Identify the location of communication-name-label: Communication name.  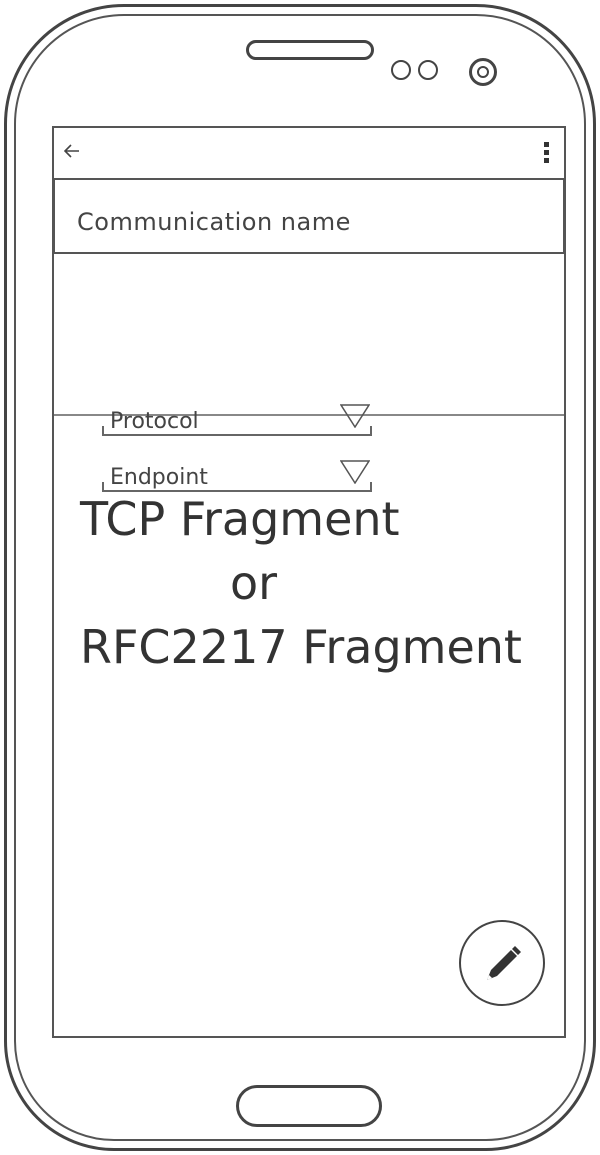
(214, 222).